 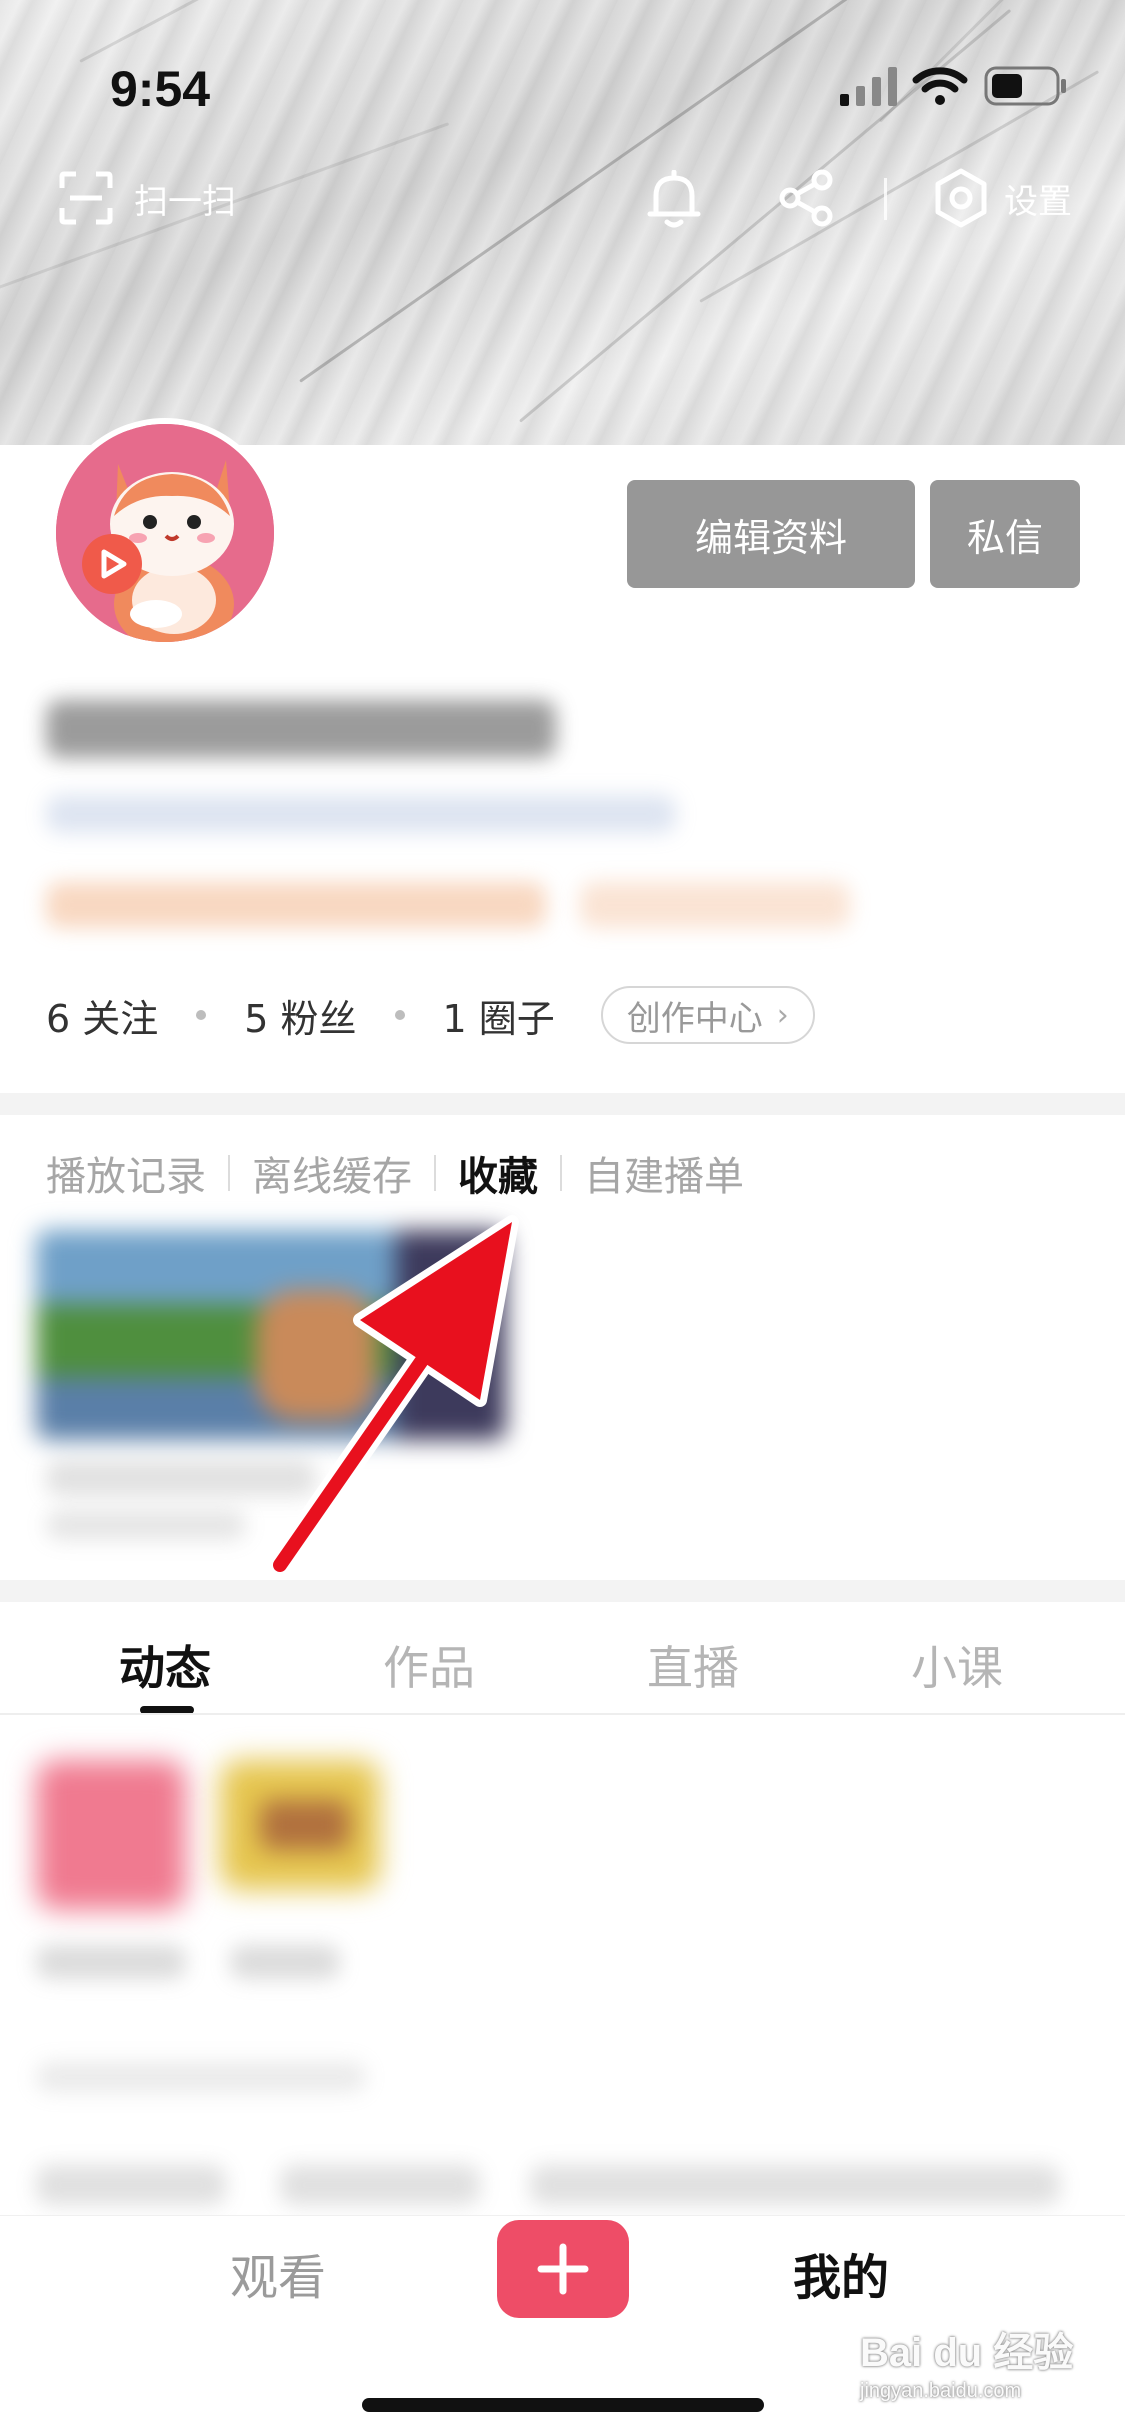 What do you see at coordinates (499, 1015) in the screenshot?
I see `circles-count: 1 圈子` at bounding box center [499, 1015].